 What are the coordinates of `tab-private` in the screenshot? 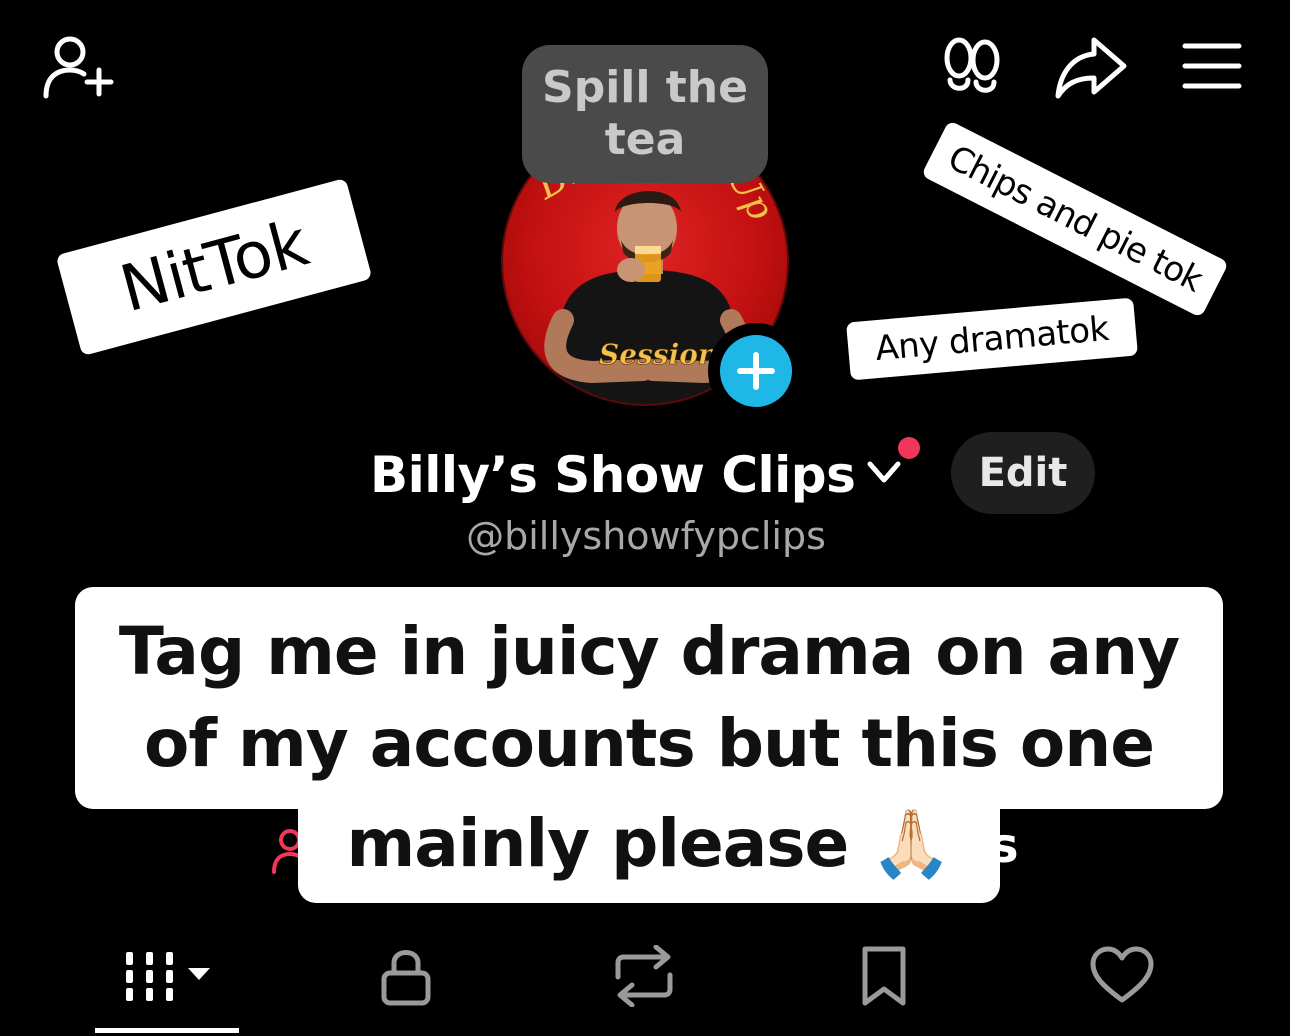 It's located at (406, 976).